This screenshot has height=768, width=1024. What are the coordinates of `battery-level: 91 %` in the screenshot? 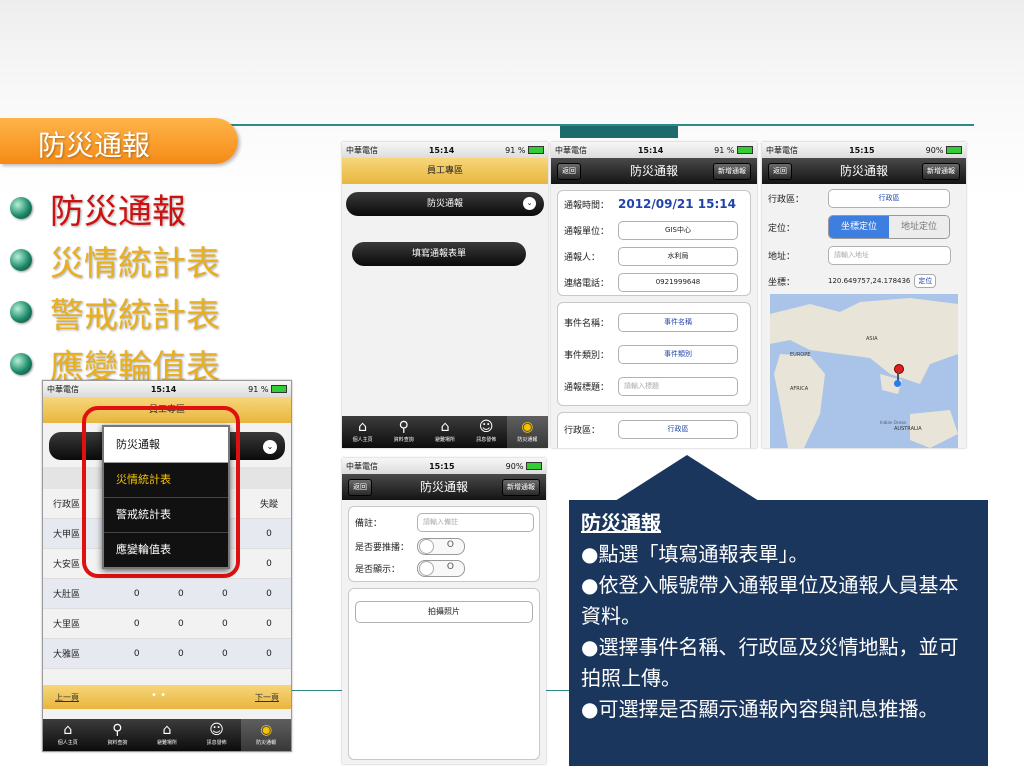 It's located at (724, 150).